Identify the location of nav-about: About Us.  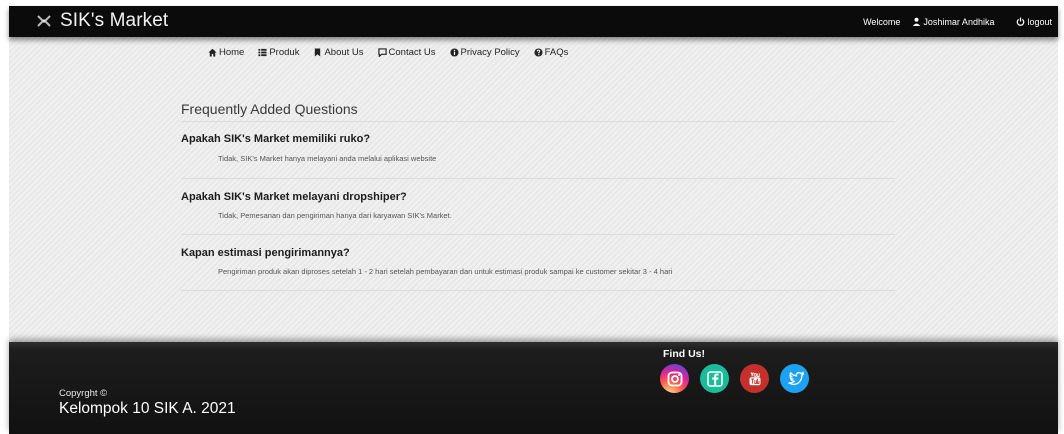
(338, 52).